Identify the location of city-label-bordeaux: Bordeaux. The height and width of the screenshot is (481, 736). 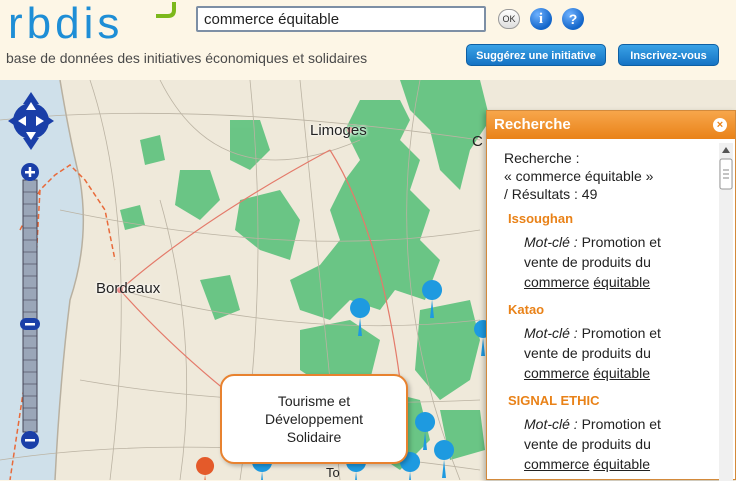
(128, 288).